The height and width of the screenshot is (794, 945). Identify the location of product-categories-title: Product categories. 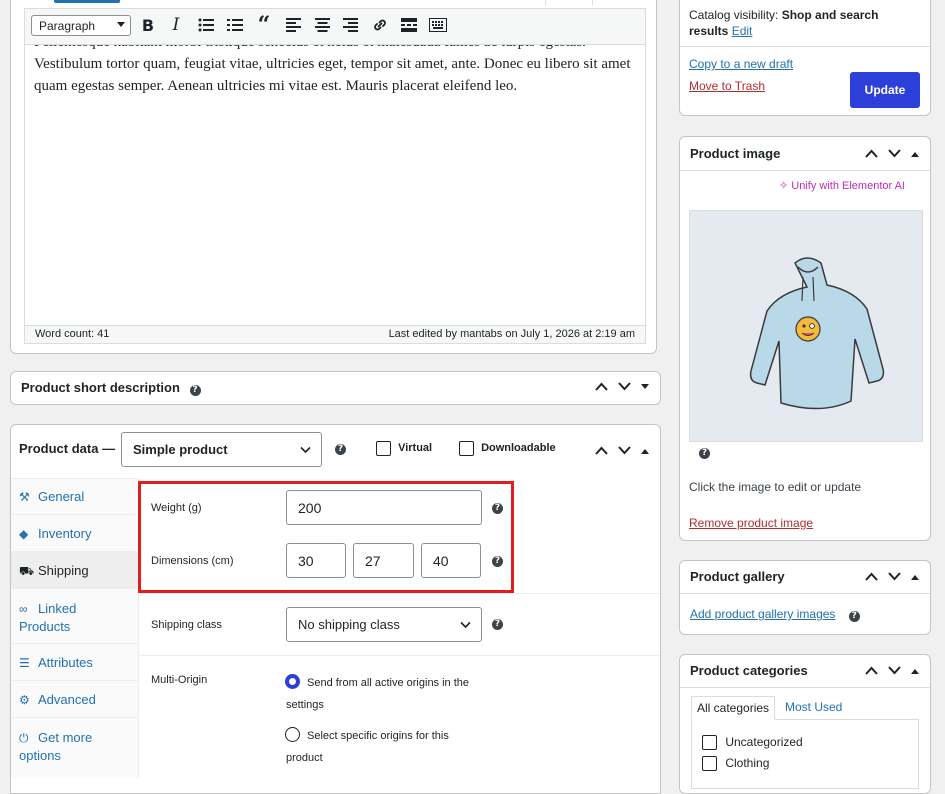
(749, 670).